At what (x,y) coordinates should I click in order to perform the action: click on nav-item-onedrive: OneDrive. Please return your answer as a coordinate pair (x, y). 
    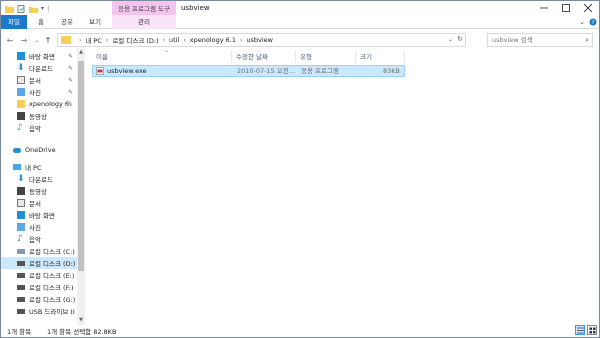
    Looking at the image, I should click on (39, 150).